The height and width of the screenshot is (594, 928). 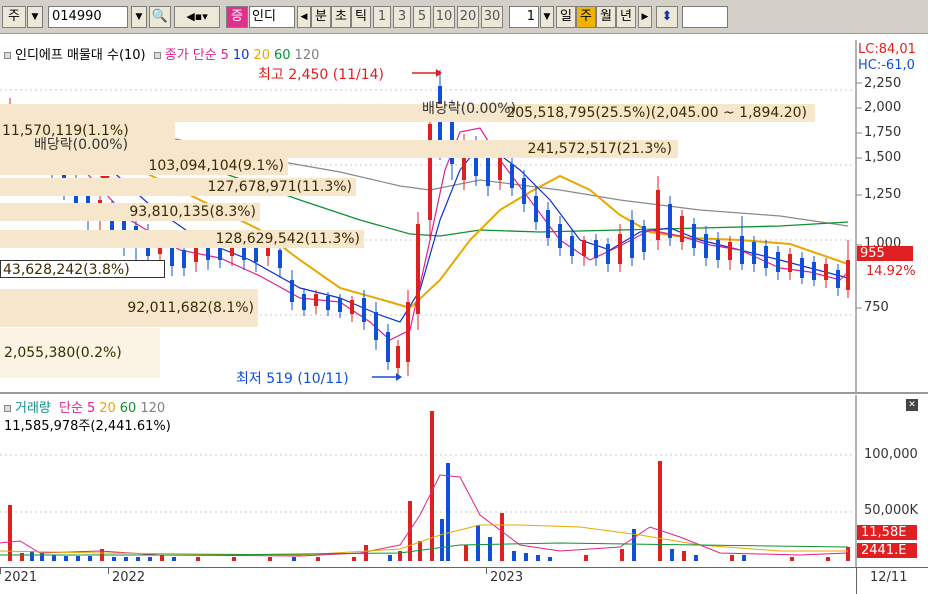 I want to click on change-pct-label: 14.92%, so click(x=891, y=271).